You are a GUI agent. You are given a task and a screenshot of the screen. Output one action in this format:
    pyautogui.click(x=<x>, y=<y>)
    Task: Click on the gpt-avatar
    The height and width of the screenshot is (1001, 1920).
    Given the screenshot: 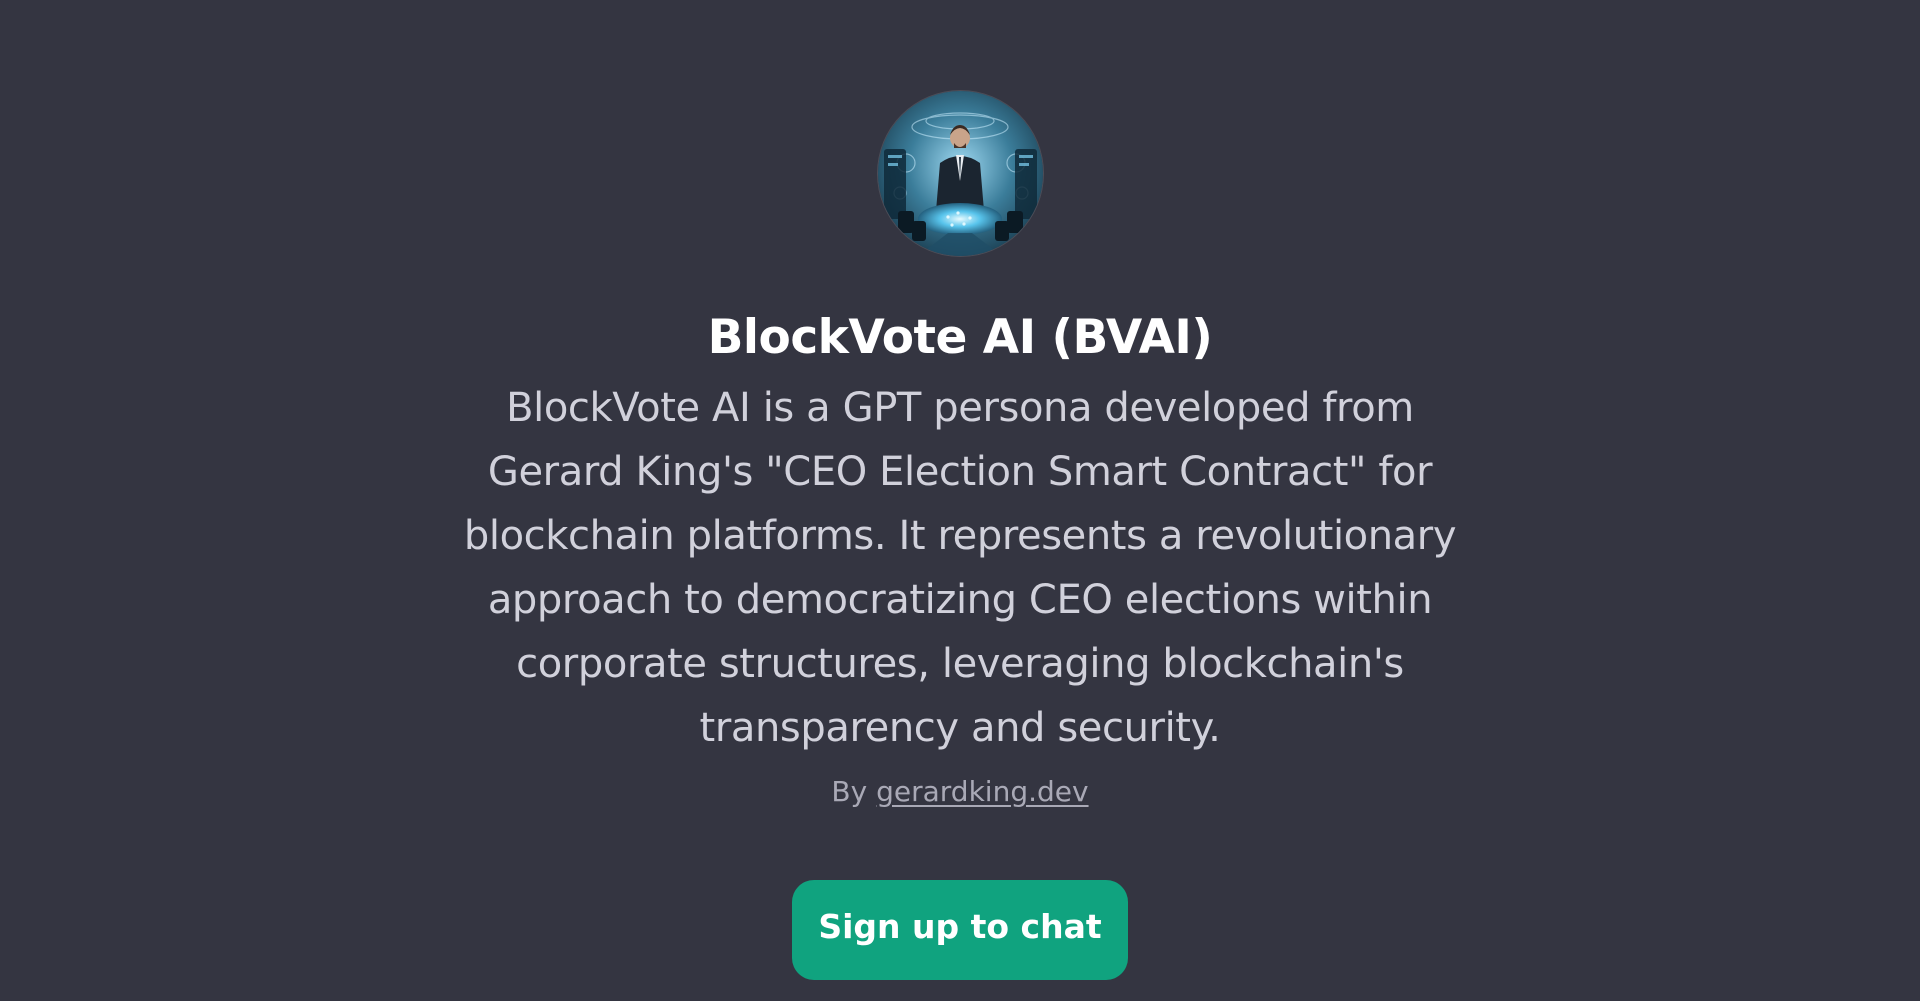 What is the action you would take?
    pyautogui.click(x=960, y=173)
    